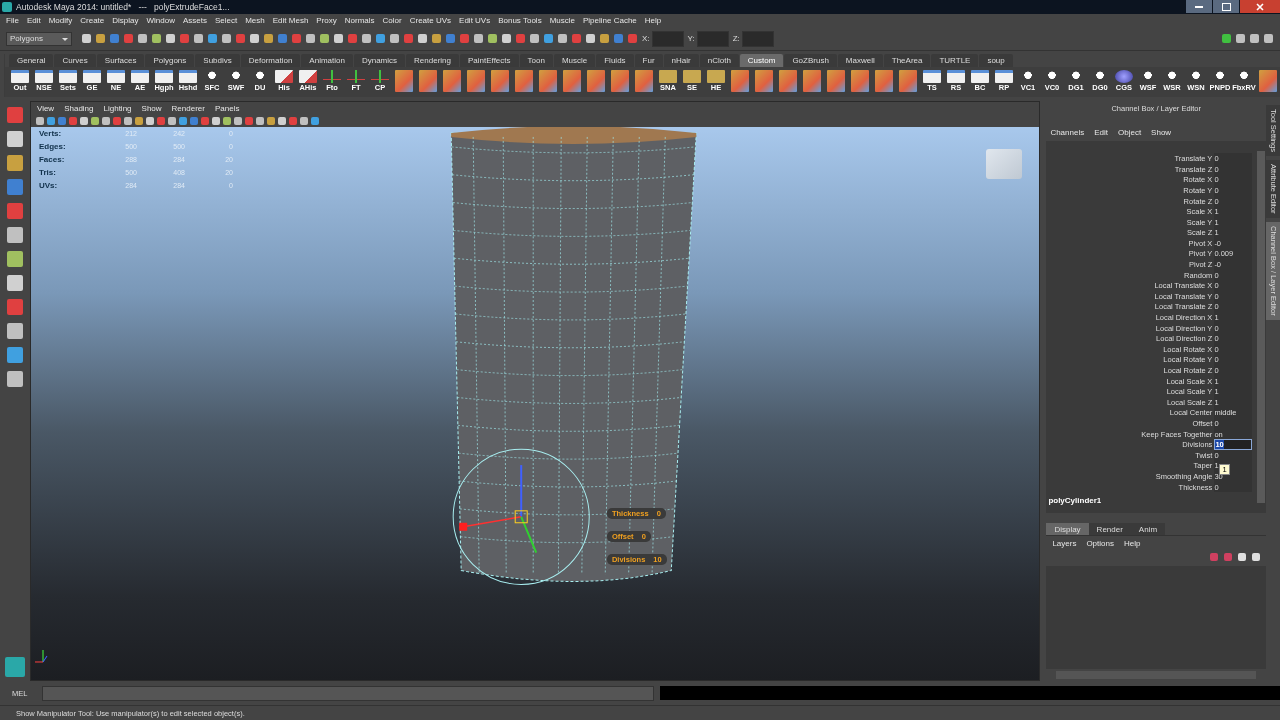 This screenshot has height=720, width=1280. What do you see at coordinates (117, 108) in the screenshot?
I see `panel-menu-item: Lighting` at bounding box center [117, 108].